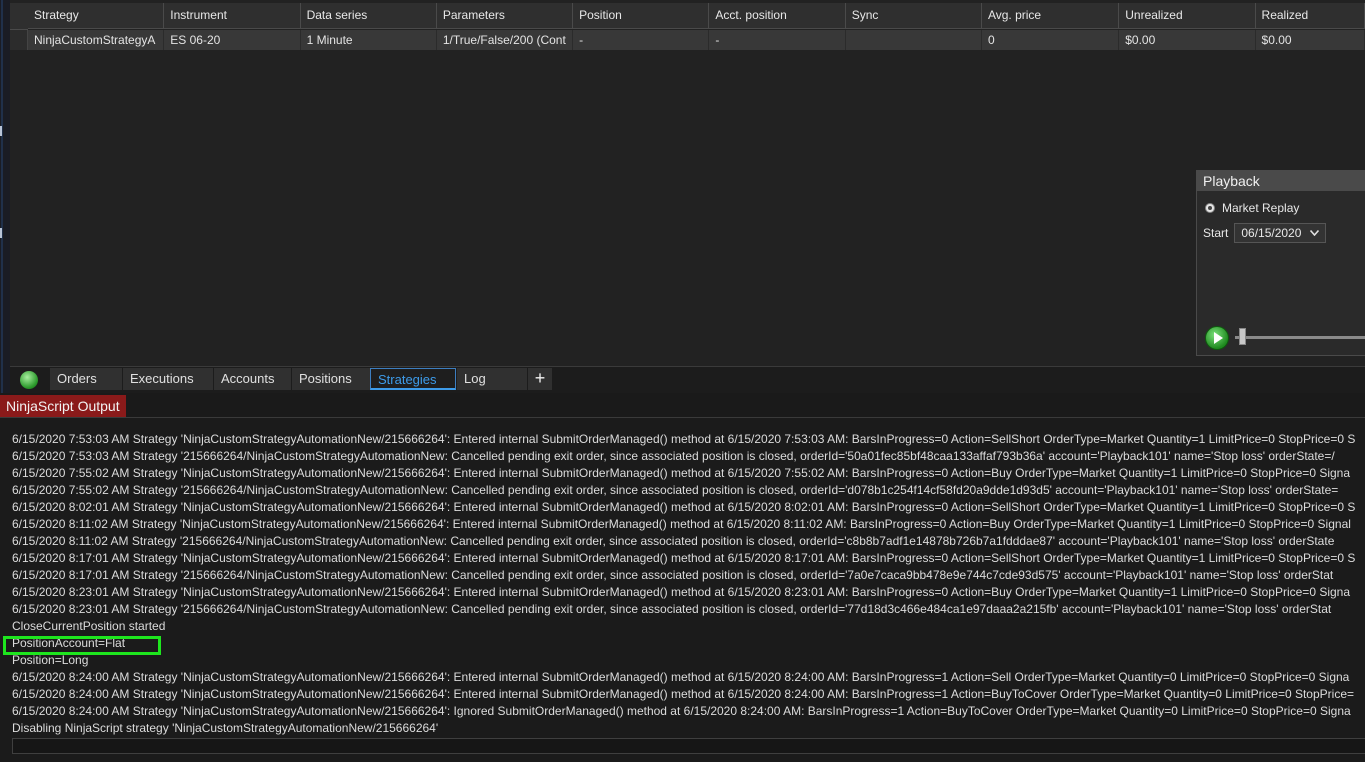  What do you see at coordinates (1050, 16) in the screenshot?
I see `column-header: Avg. price` at bounding box center [1050, 16].